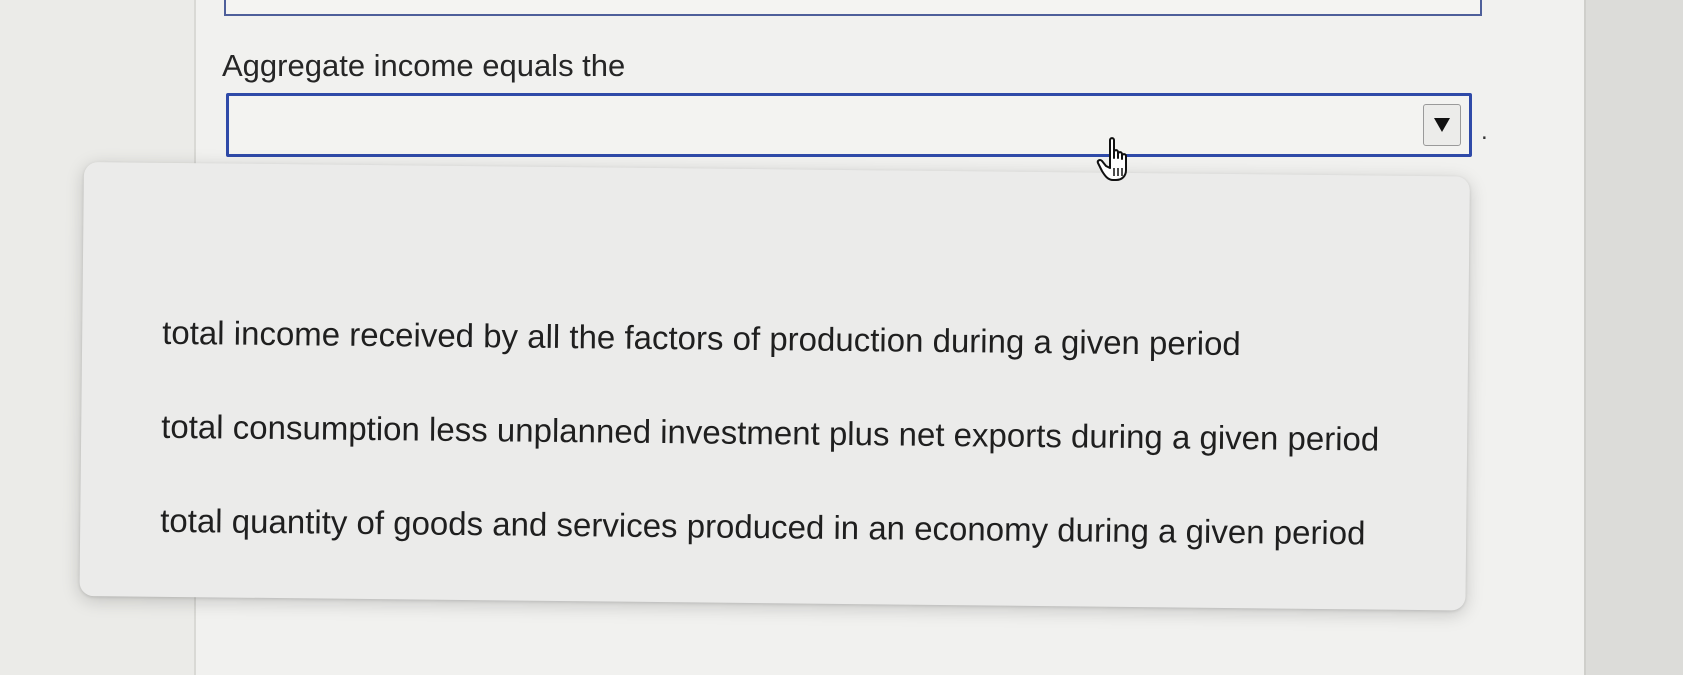 The image size is (1683, 675). What do you see at coordinates (853, 8) in the screenshot?
I see `previous-answer-field` at bounding box center [853, 8].